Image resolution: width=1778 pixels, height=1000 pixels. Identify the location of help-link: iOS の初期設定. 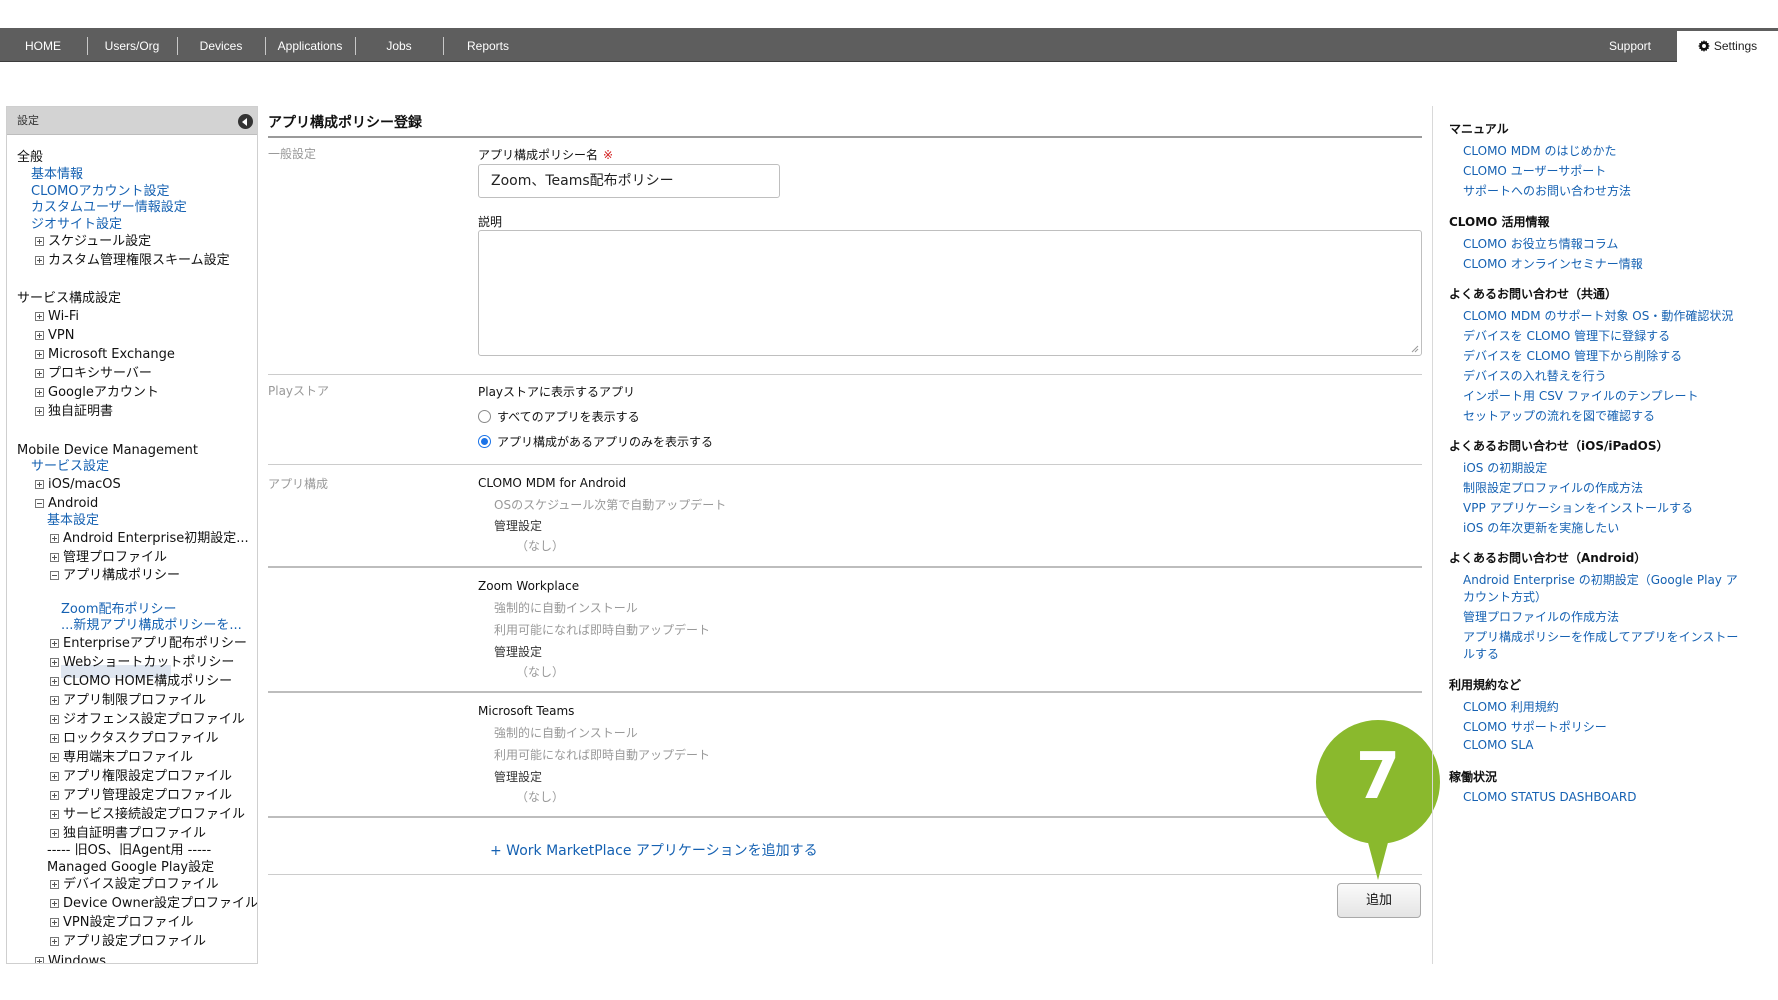
(1505, 467).